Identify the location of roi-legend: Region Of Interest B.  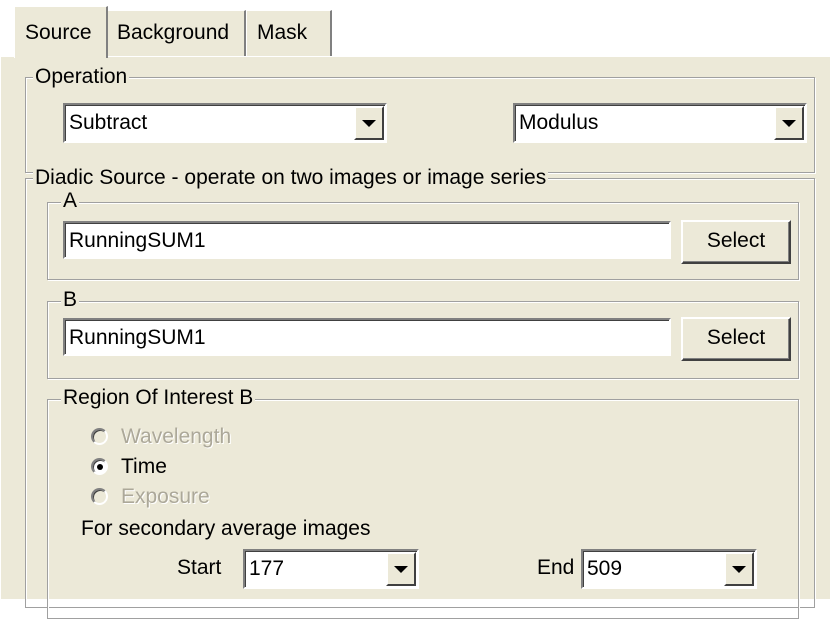
(158, 397).